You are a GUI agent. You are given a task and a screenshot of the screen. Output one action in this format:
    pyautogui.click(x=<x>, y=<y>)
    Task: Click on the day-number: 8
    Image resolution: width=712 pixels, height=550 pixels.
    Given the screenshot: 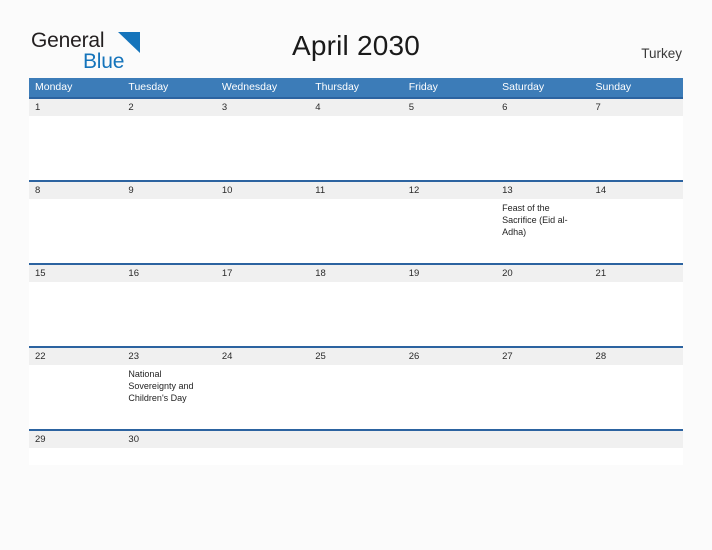 What is the action you would take?
    pyautogui.click(x=75, y=190)
    